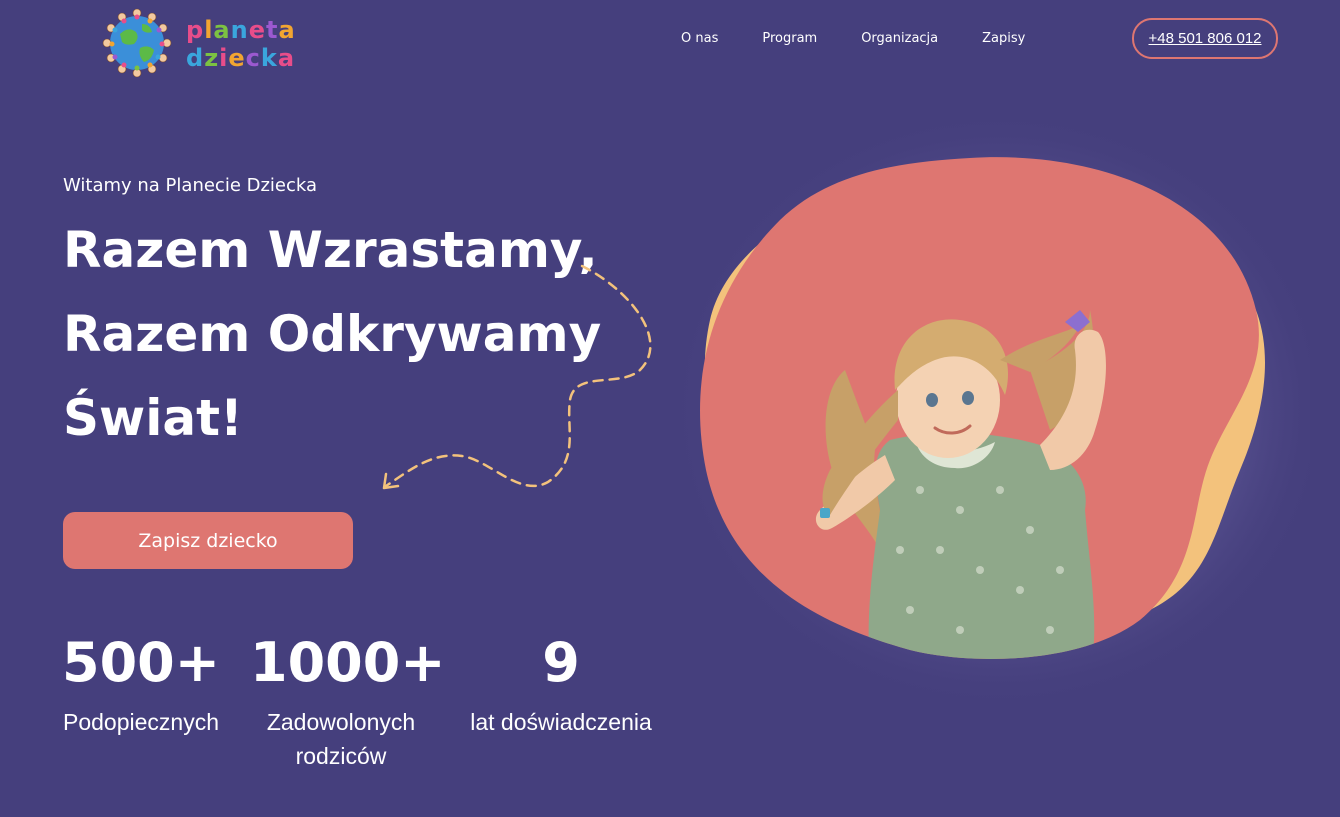  What do you see at coordinates (561, 722) in the screenshot?
I see `stat-label: lat doświadczenia` at bounding box center [561, 722].